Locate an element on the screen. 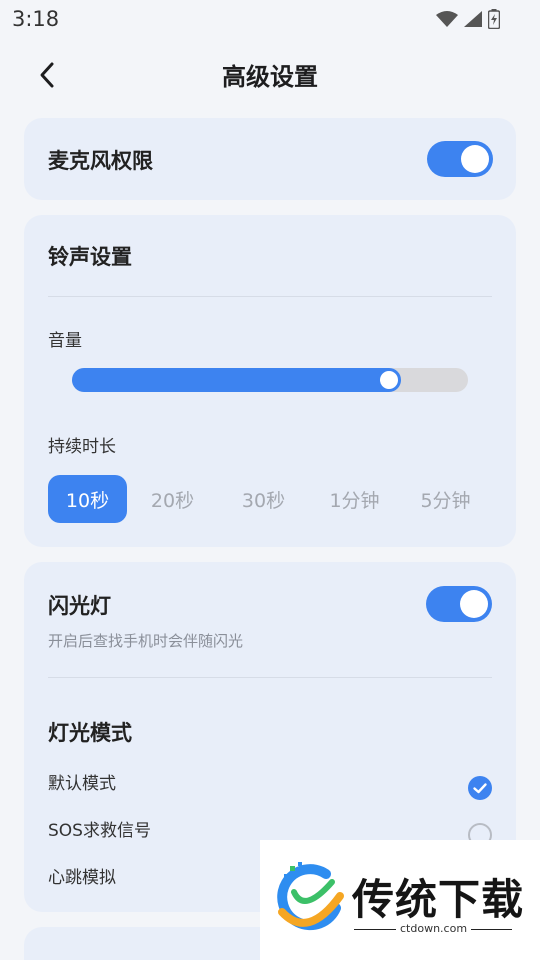  duration-option-10s: 10秒 is located at coordinates (87, 499).